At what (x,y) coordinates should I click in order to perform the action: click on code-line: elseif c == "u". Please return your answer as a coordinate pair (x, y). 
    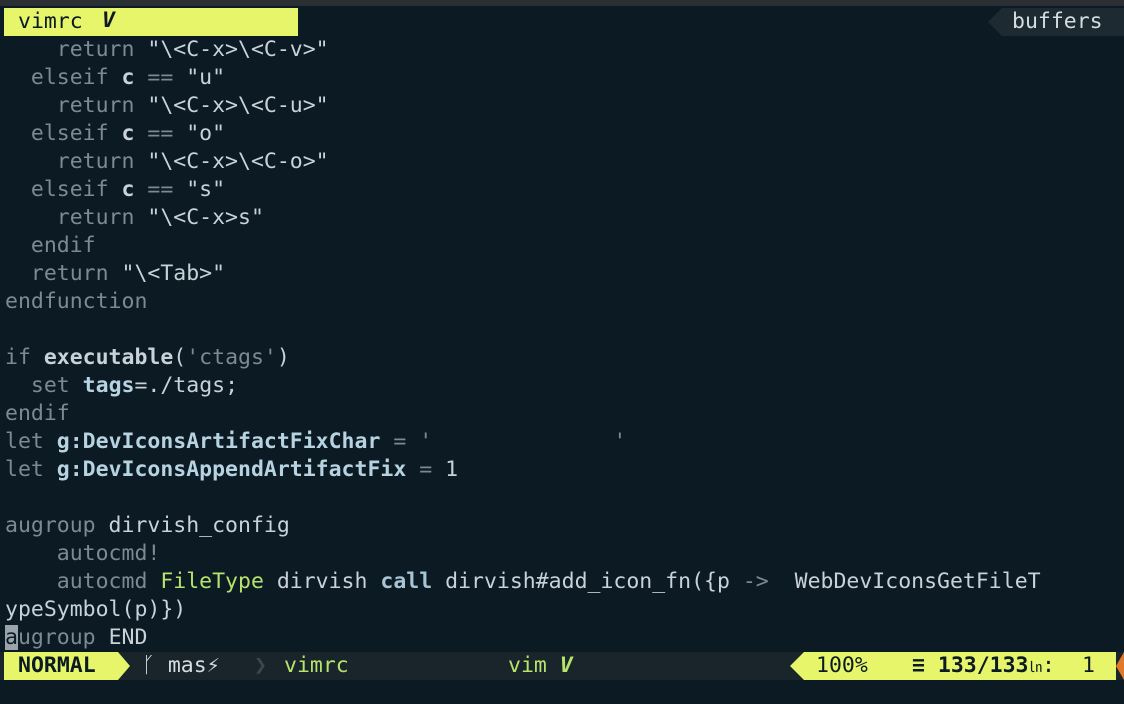
    Looking at the image, I should click on (115, 77).